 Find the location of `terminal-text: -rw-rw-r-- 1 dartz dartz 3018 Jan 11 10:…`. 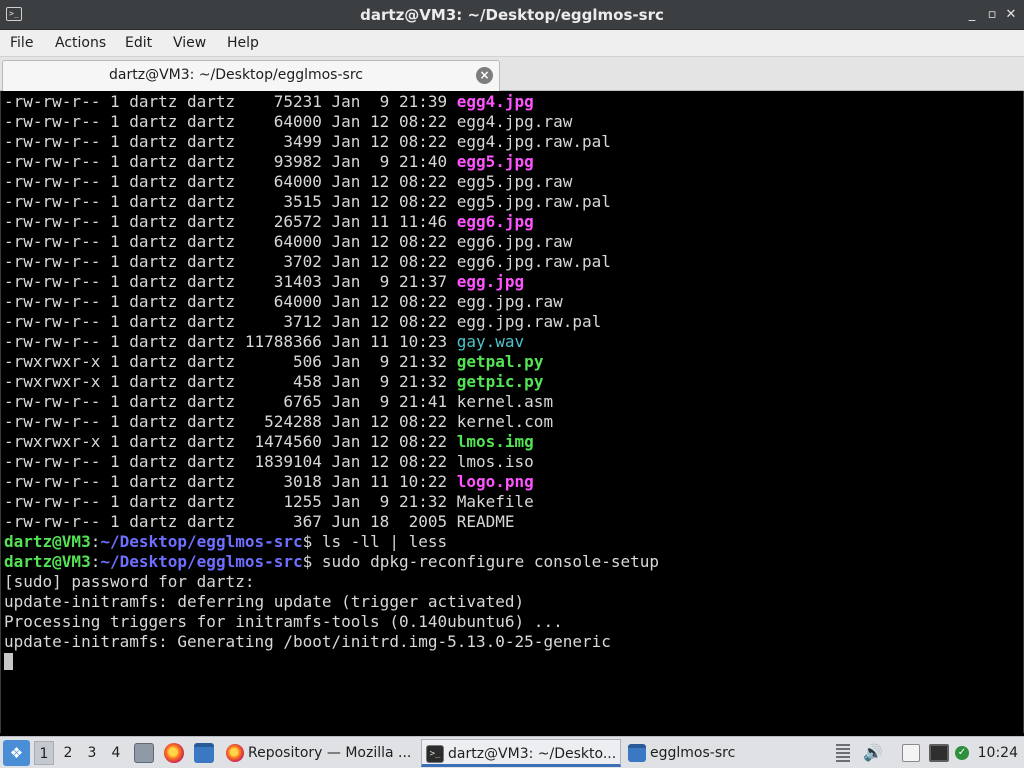

terminal-text: -rw-rw-r-- 1 dartz dartz 3018 Jan 11 10:… is located at coordinates (230, 481).